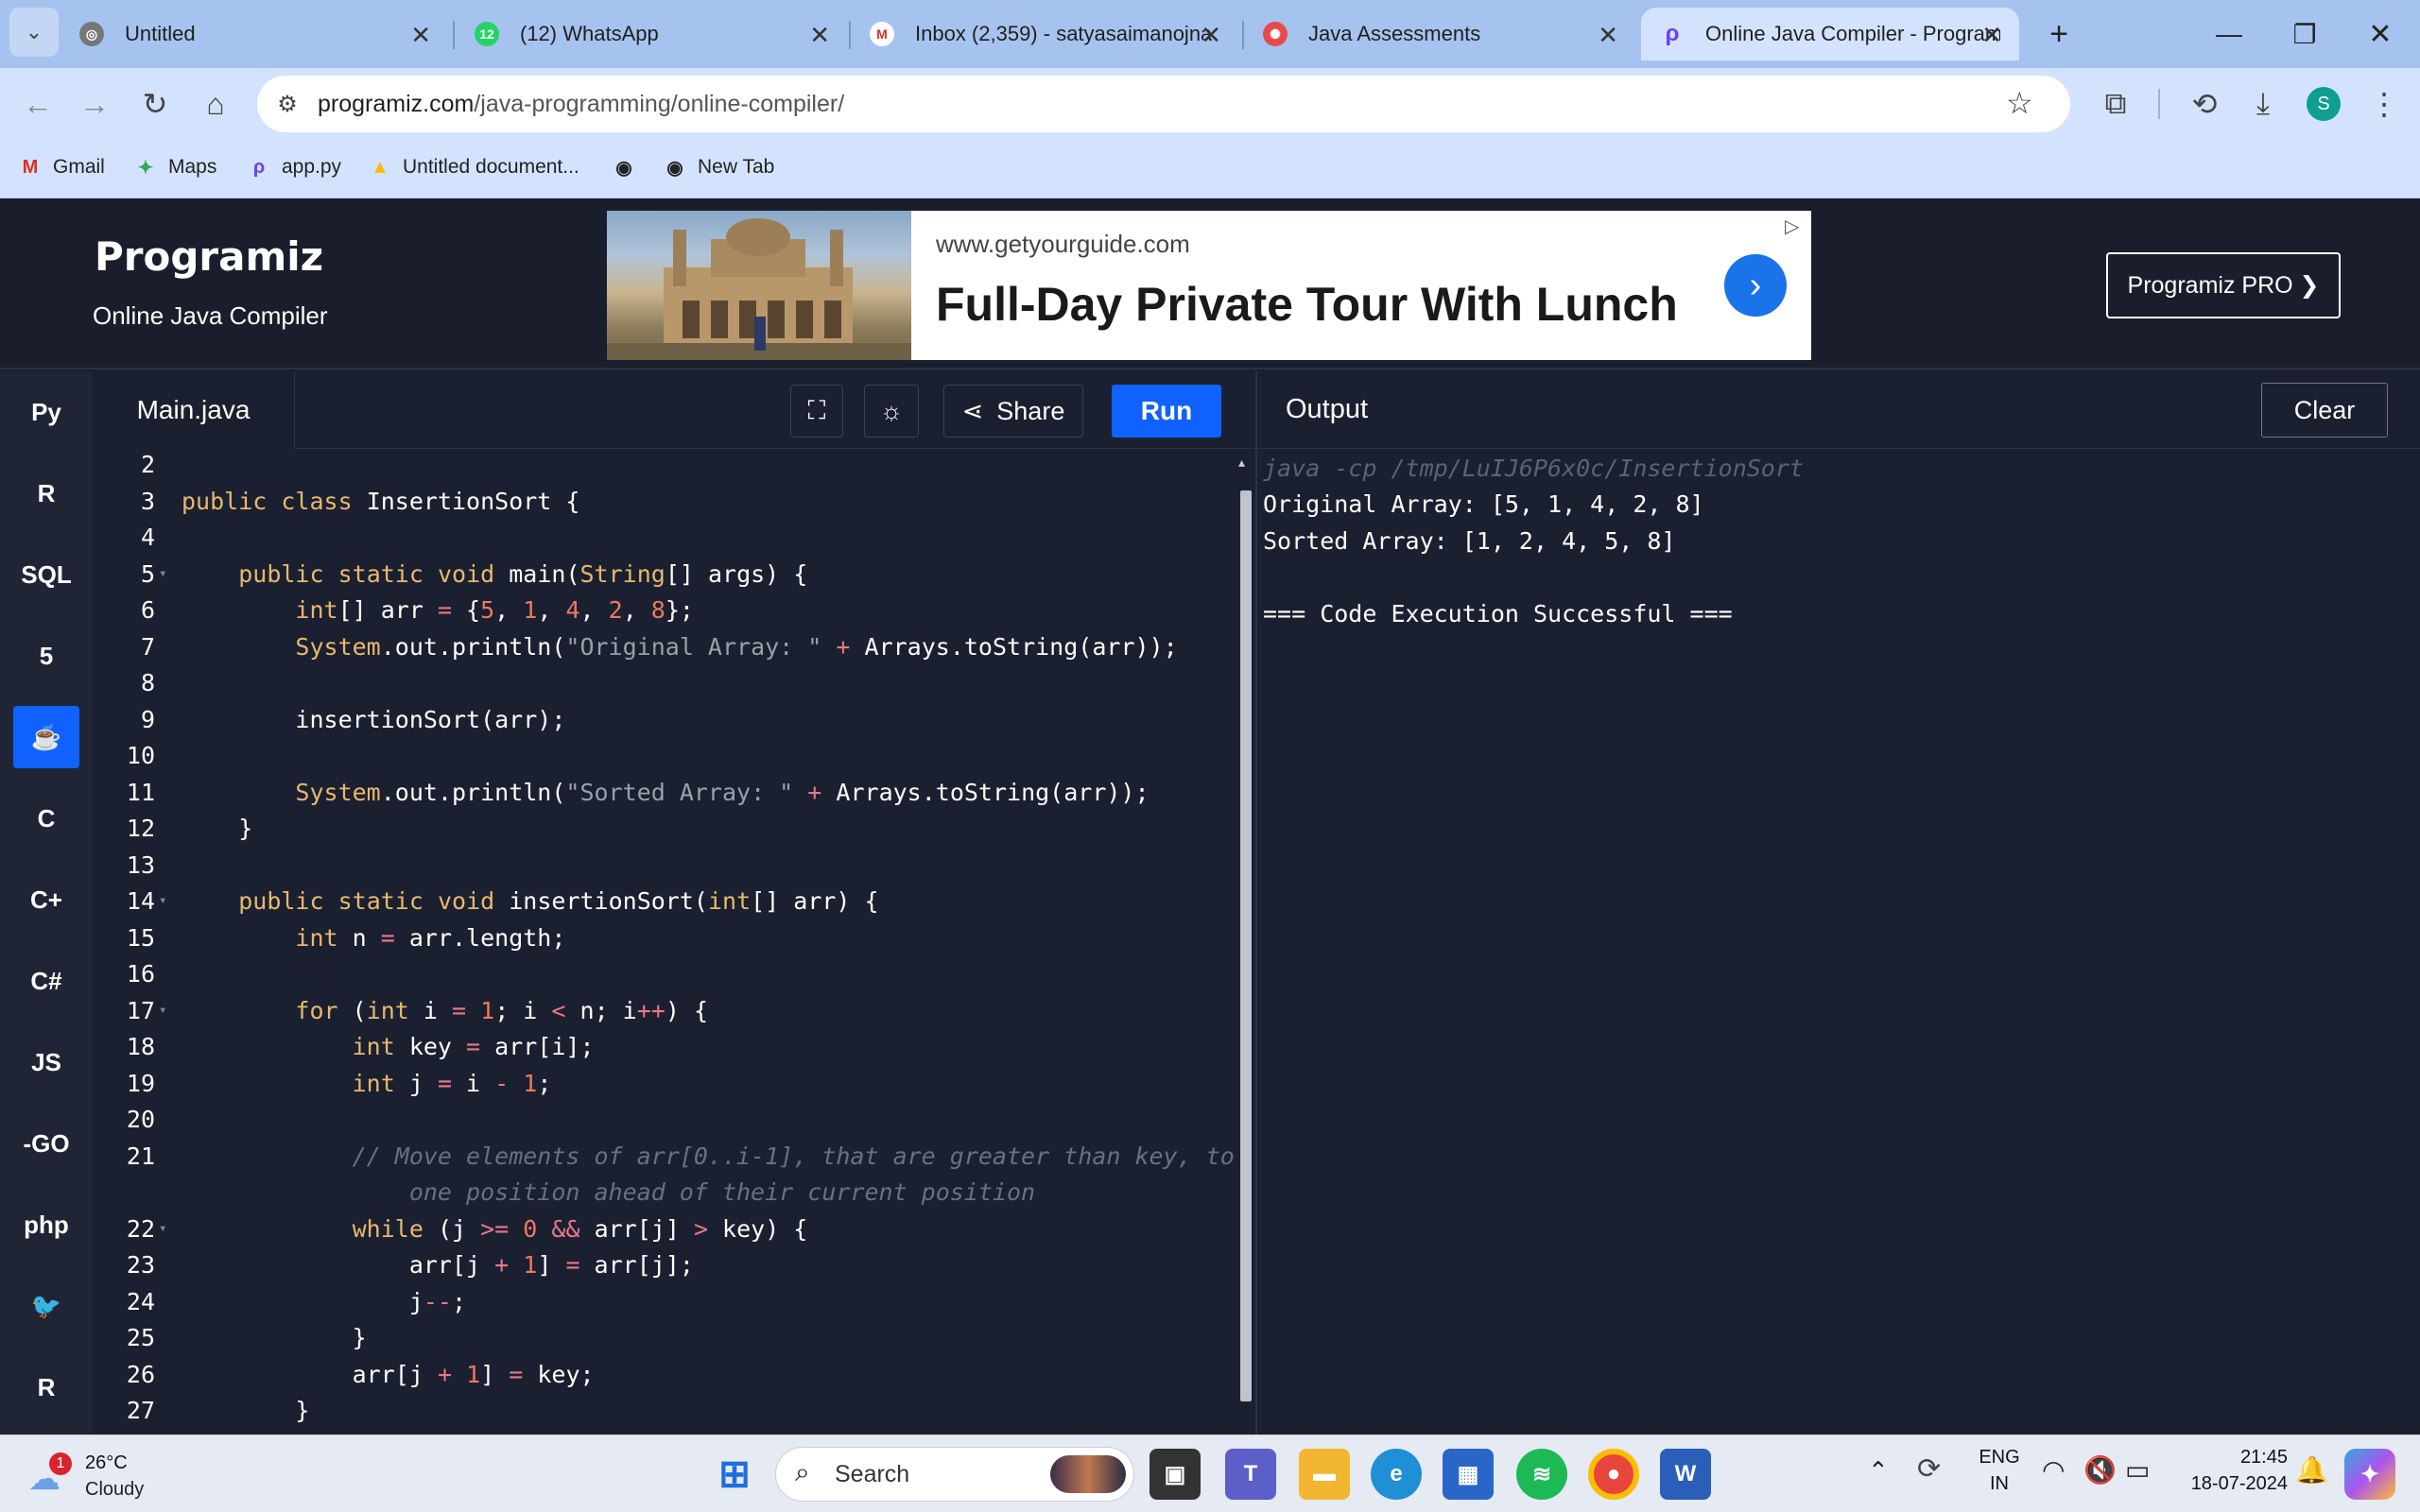 The image size is (2420, 1512). Describe the element at coordinates (373, 719) in the screenshot. I see `code-line: insertionSort(arr);` at that location.